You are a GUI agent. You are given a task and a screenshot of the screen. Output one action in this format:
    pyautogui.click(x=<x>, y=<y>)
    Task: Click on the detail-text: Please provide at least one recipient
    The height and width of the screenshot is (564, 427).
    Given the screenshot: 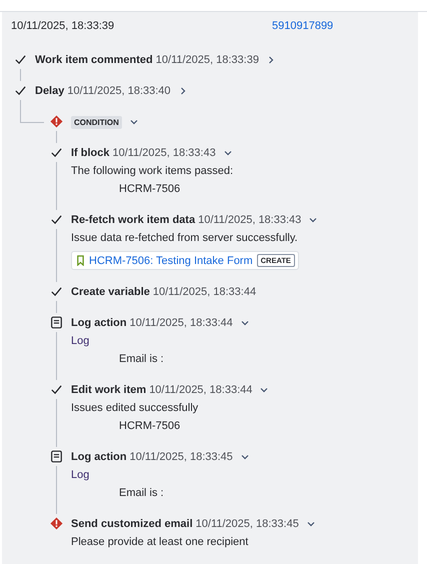 What is the action you would take?
    pyautogui.click(x=160, y=542)
    